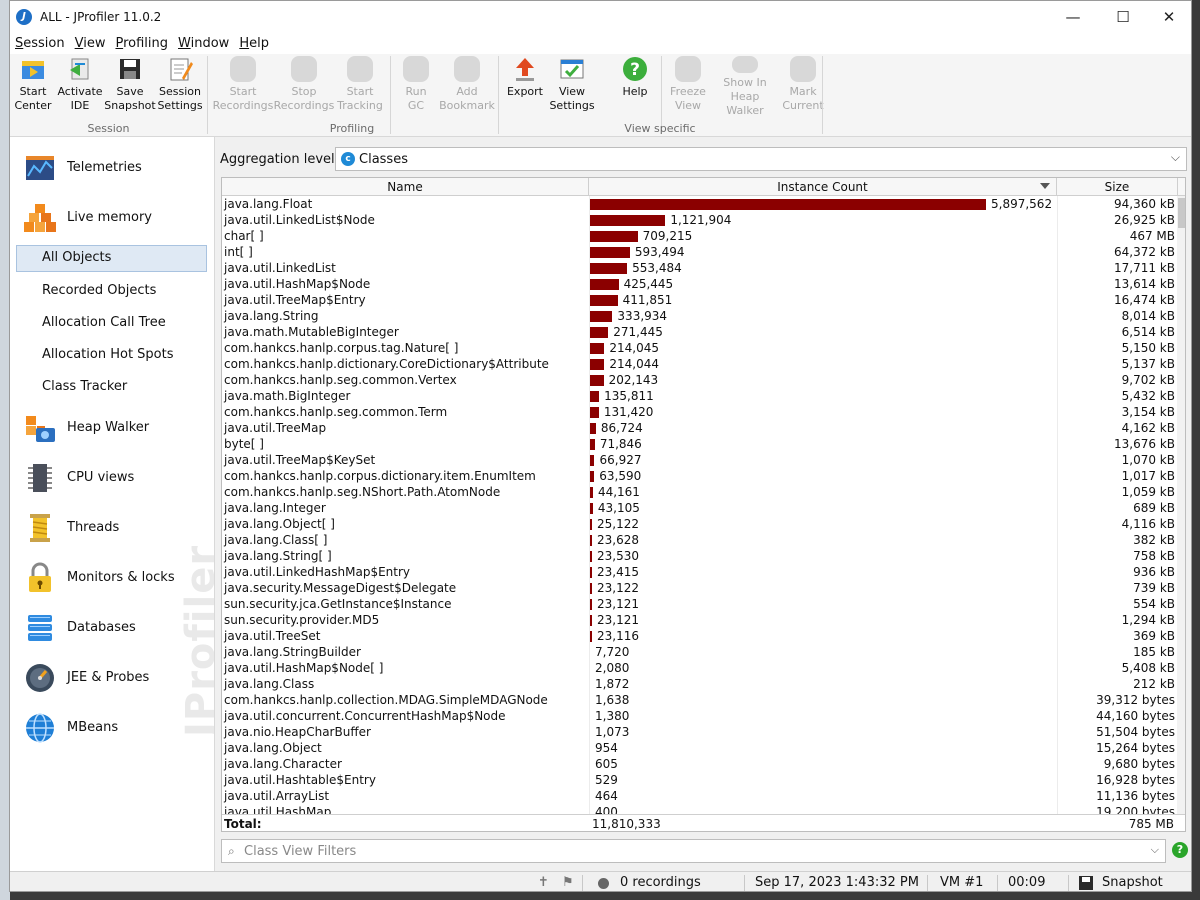 This screenshot has width=1200, height=900. What do you see at coordinates (40, 43) in the screenshot?
I see `menu-session: Session` at bounding box center [40, 43].